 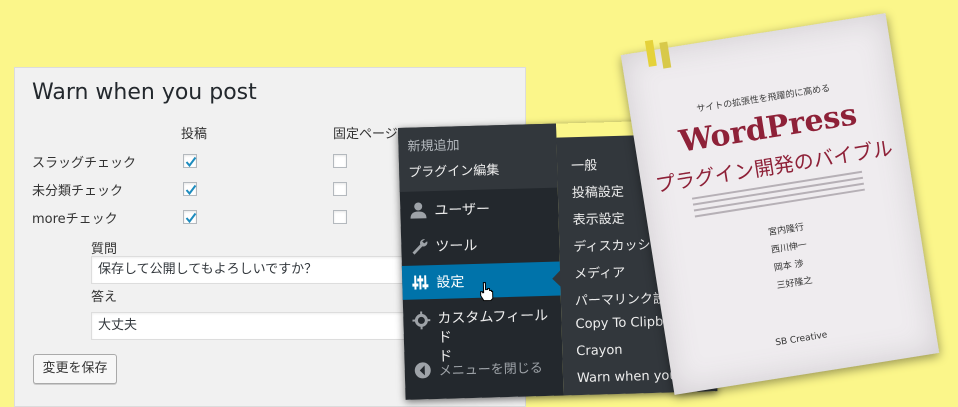 I want to click on hand-cursor-icon, so click(x=487, y=292).